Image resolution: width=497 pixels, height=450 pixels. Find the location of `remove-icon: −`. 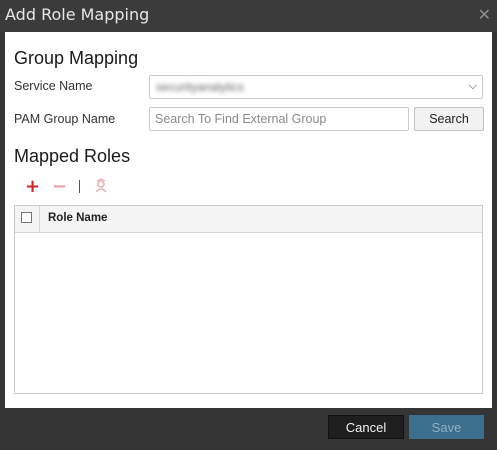

remove-icon: − is located at coordinates (59, 187).